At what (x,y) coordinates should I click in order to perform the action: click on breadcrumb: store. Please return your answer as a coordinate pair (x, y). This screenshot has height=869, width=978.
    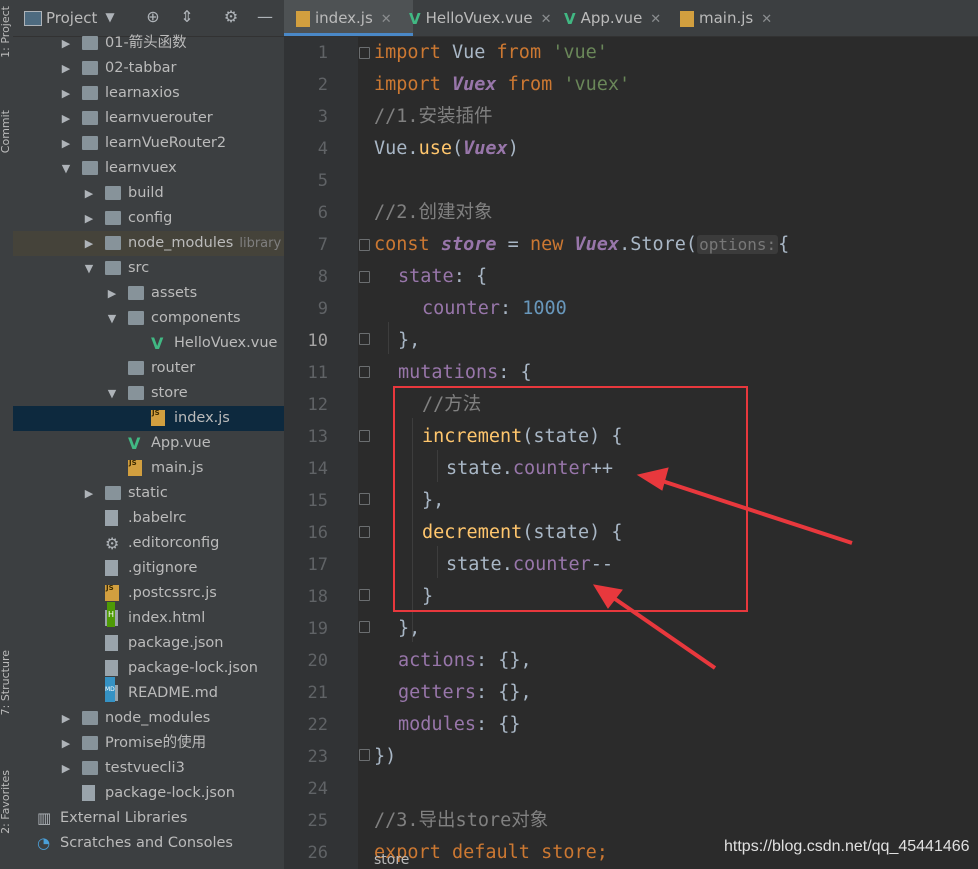
    Looking at the image, I should click on (391, 860).